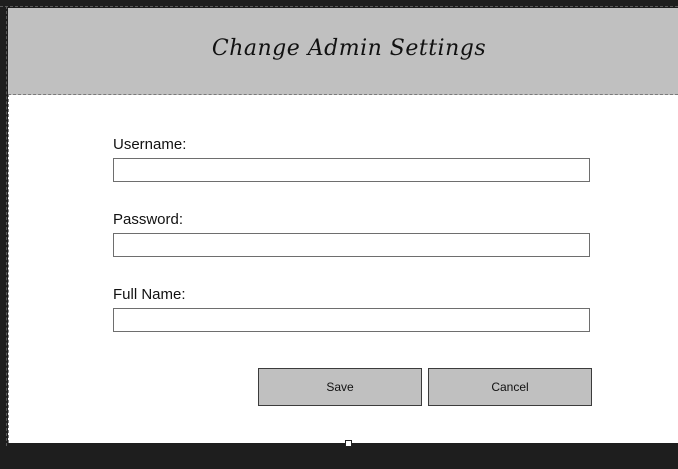 The width and height of the screenshot is (678, 469). What do you see at coordinates (348, 443) in the screenshot?
I see `resize-handle` at bounding box center [348, 443].